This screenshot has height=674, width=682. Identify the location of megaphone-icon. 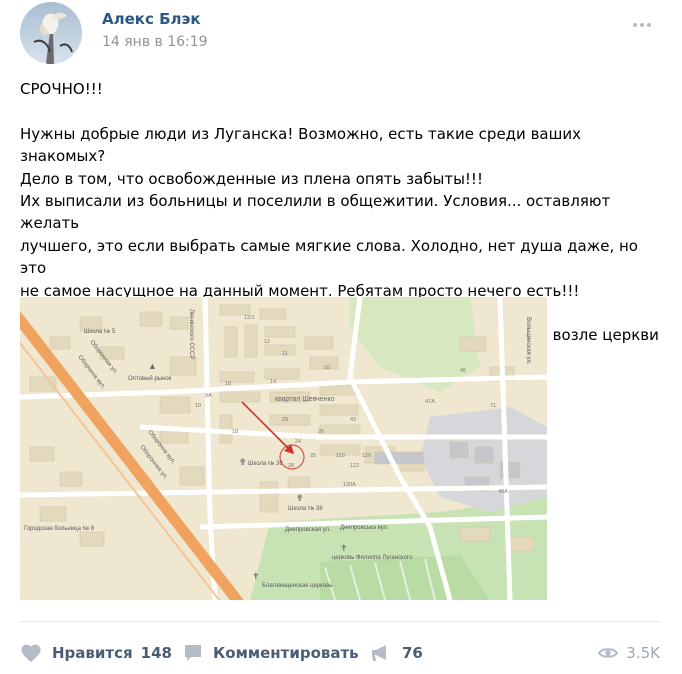
(379, 653).